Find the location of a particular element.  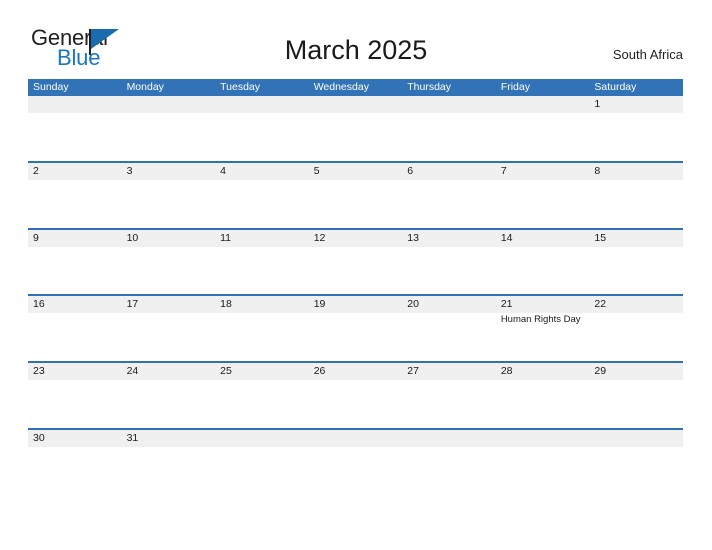

calendar-day-cell: 26 is located at coordinates (356, 371).